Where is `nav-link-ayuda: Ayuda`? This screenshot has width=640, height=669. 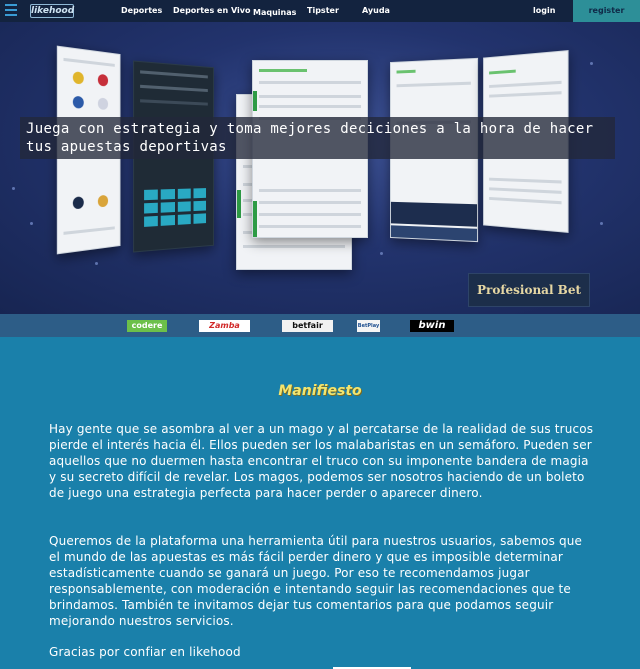
nav-link-ayuda: Ayuda is located at coordinates (376, 10).